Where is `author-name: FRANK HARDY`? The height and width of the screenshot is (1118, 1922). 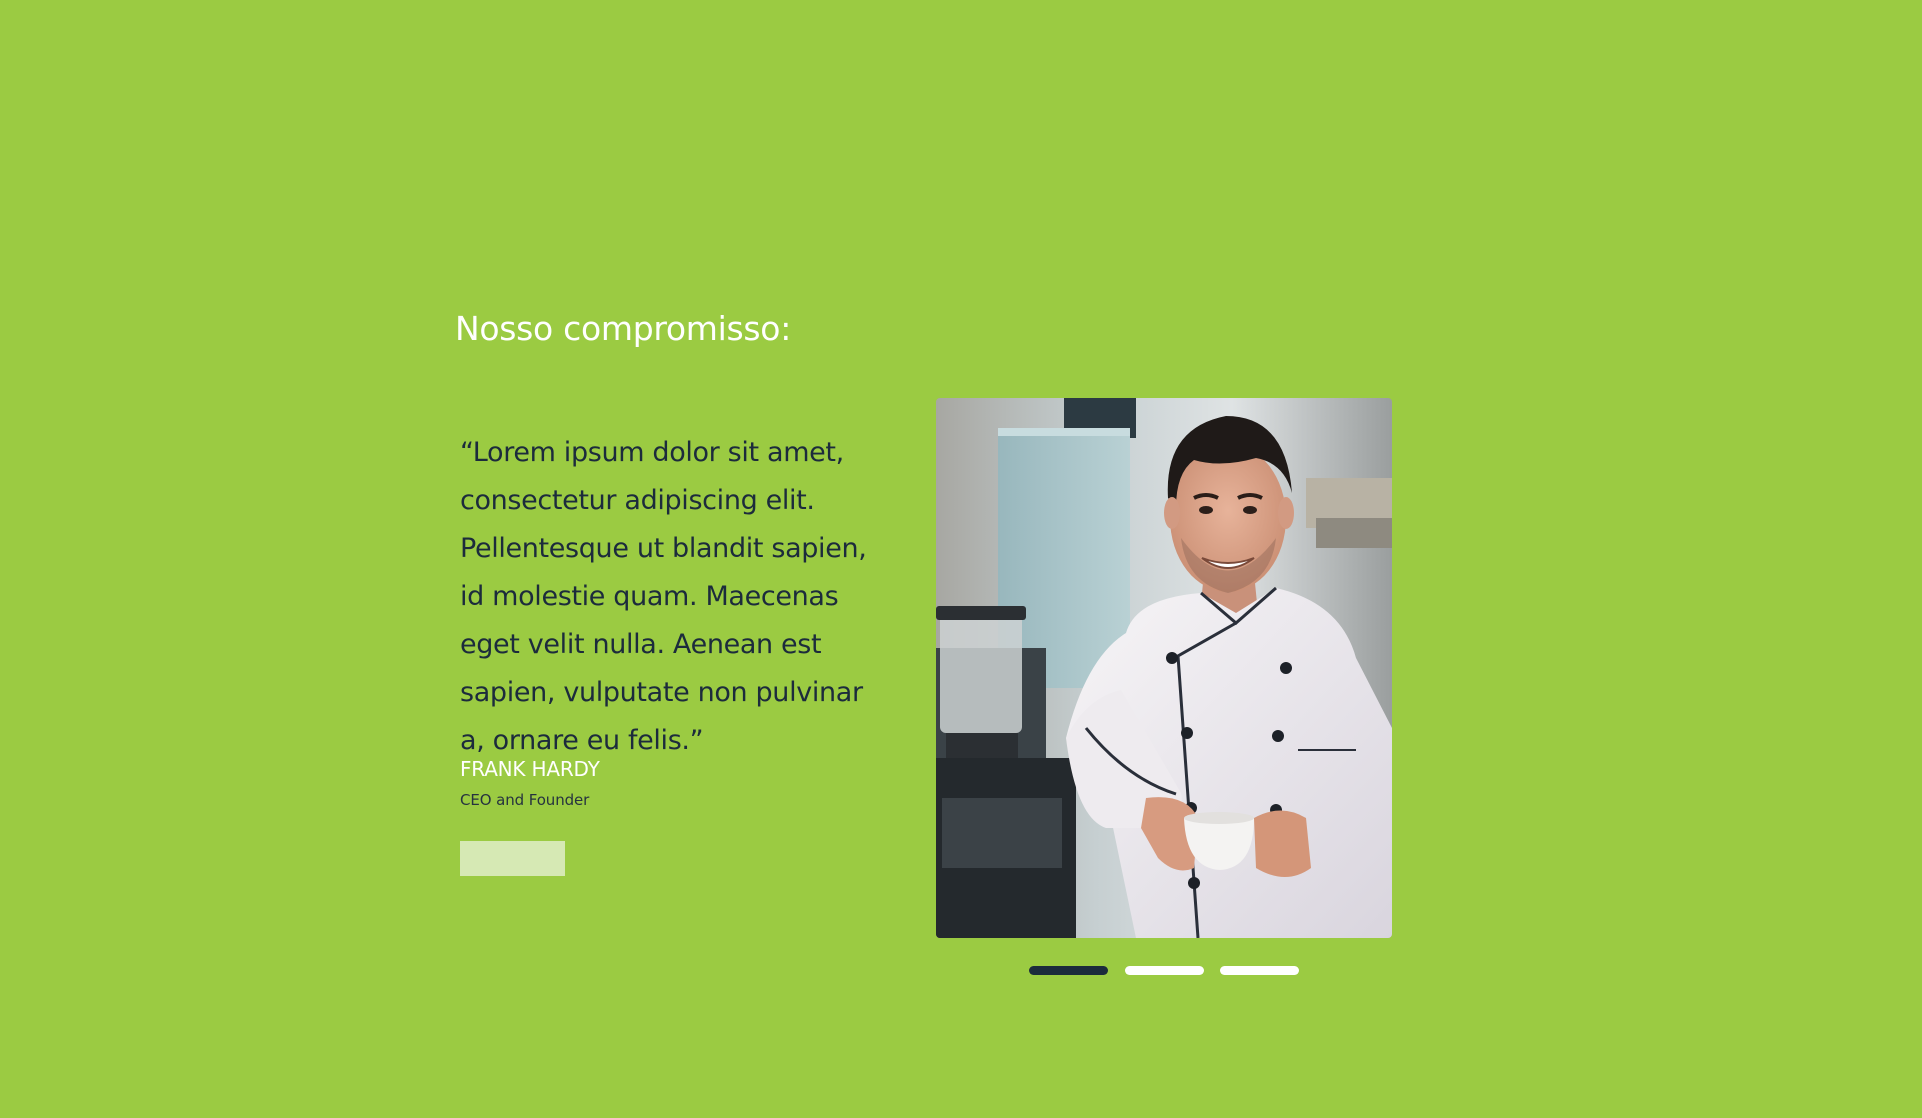
author-name: FRANK HARDY is located at coordinates (530, 769).